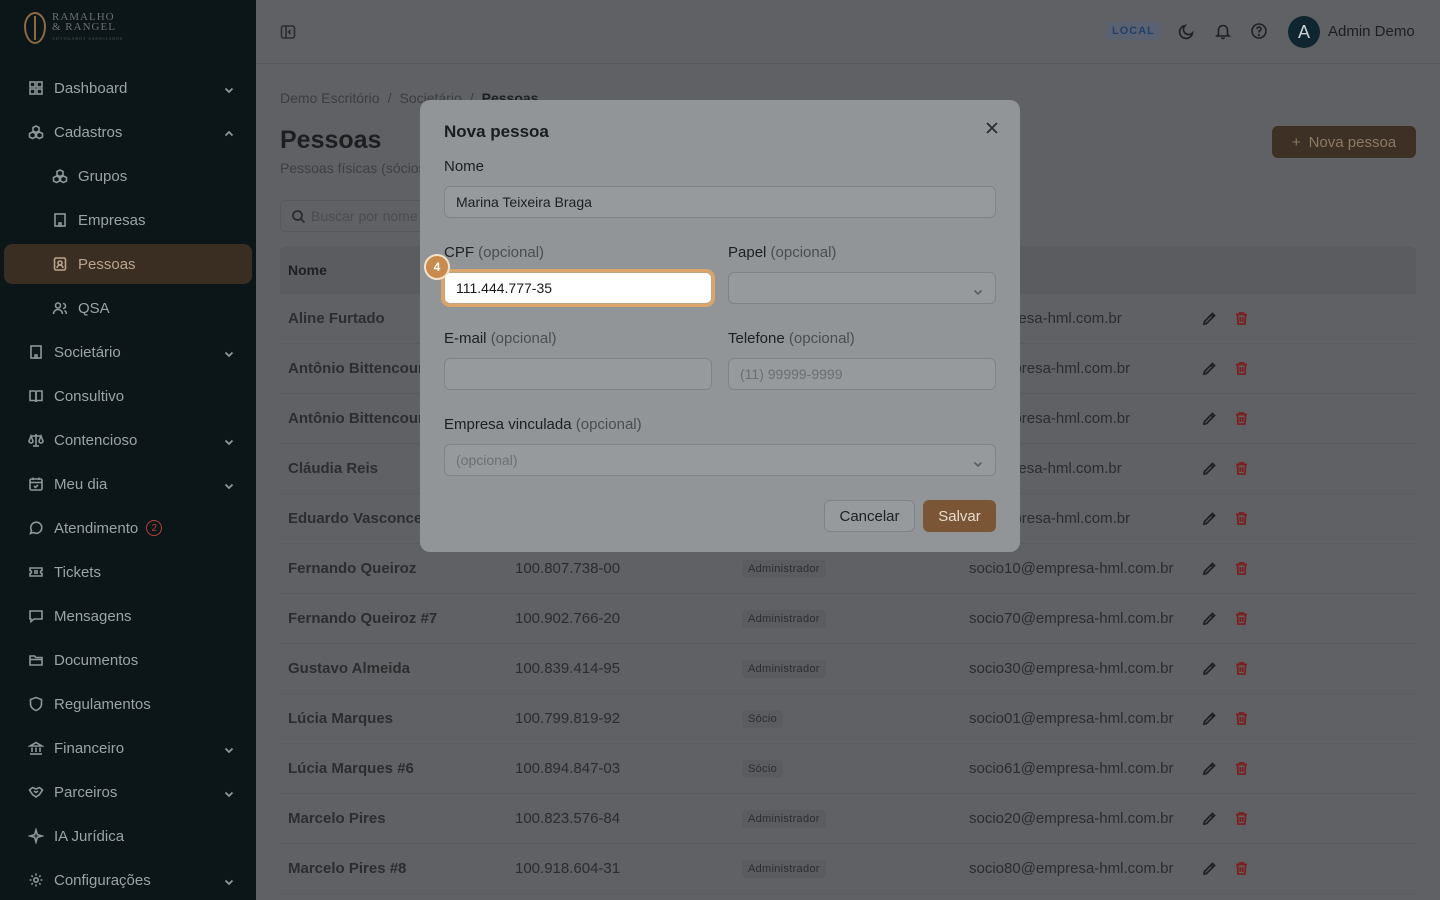 This screenshot has height=900, width=1440. What do you see at coordinates (568, 568) in the screenshot?
I see `person-cpf: 100.807.738-00` at bounding box center [568, 568].